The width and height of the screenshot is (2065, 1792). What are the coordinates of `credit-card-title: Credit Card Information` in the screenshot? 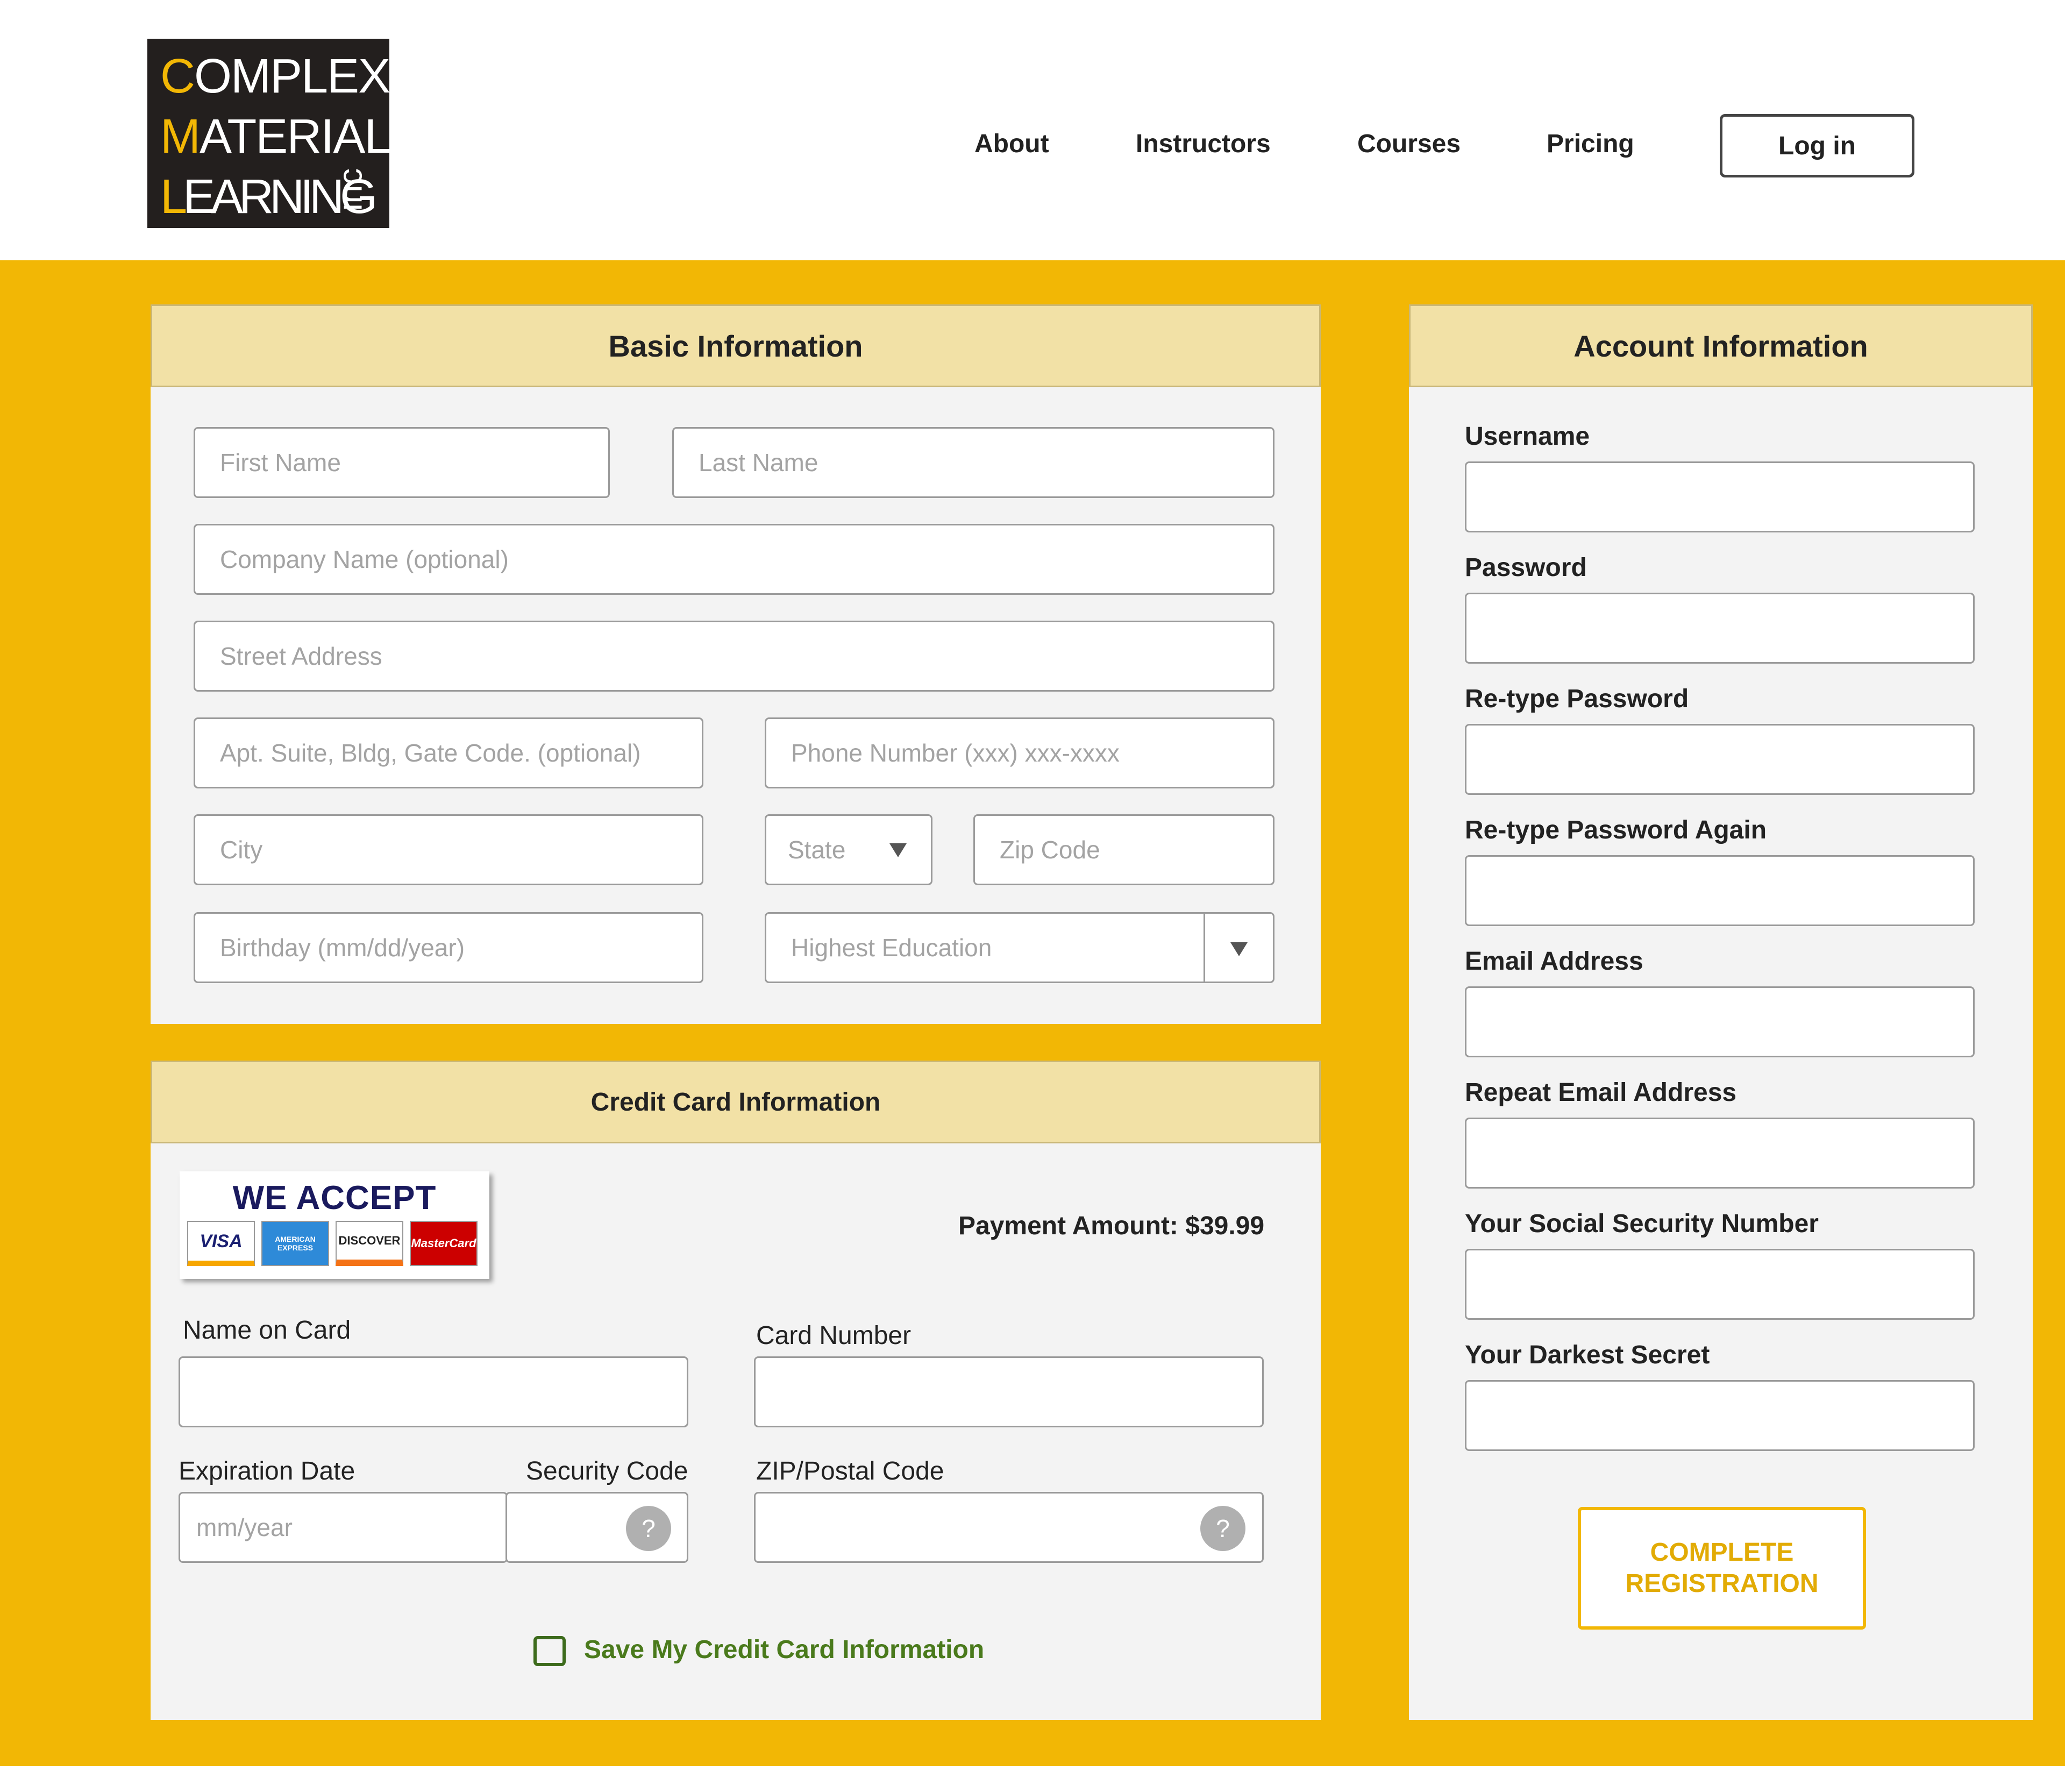 It's located at (736, 1102).